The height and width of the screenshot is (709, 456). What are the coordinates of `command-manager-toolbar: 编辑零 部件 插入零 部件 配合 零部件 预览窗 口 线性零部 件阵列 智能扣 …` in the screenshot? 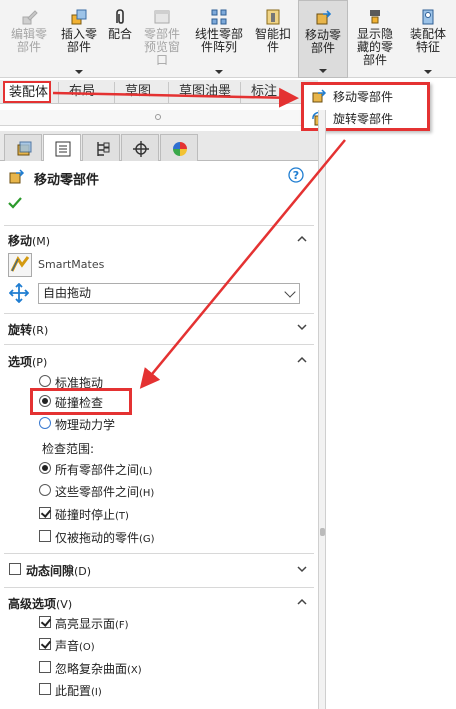 It's located at (228, 39).